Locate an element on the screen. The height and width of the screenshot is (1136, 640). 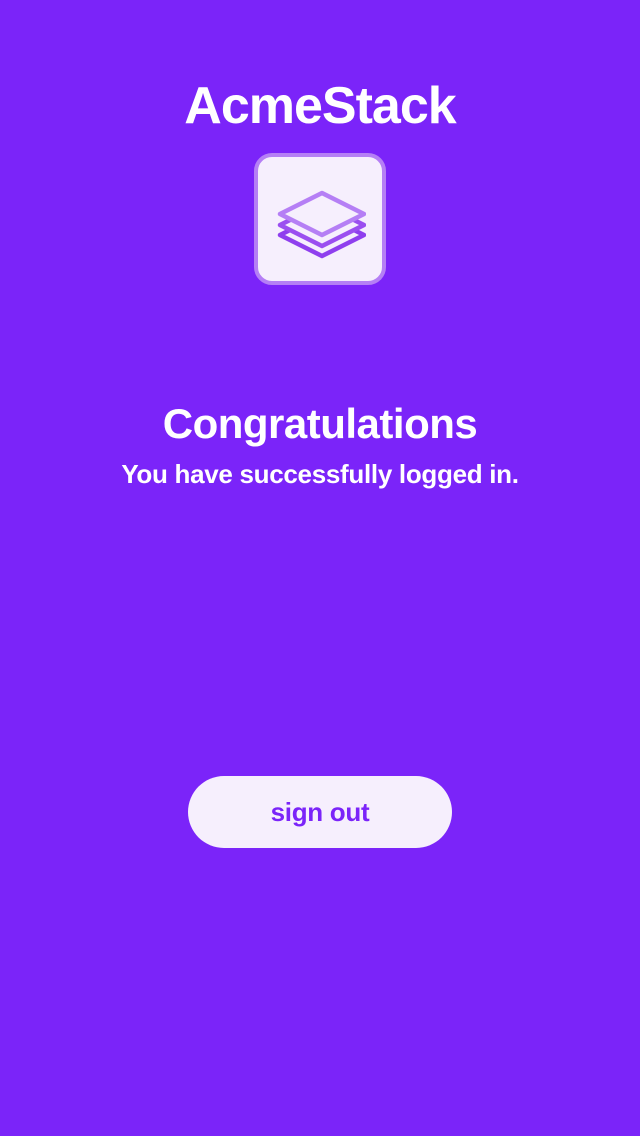
sign-out-button: sign out is located at coordinates (320, 812).